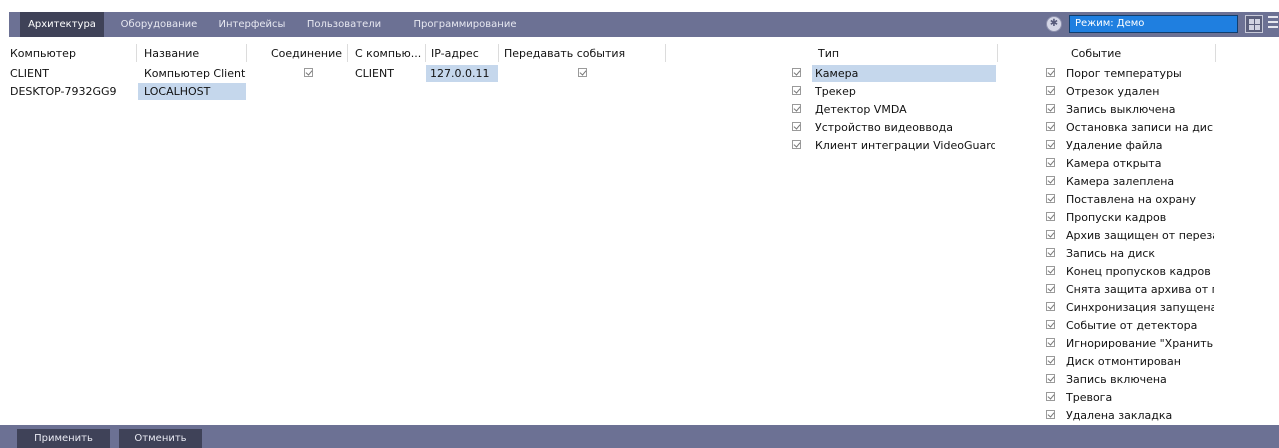 Image resolution: width=1279 pixels, height=448 pixels. What do you see at coordinates (564, 53) in the screenshot?
I see `column-header-send-events: Передавать события` at bounding box center [564, 53].